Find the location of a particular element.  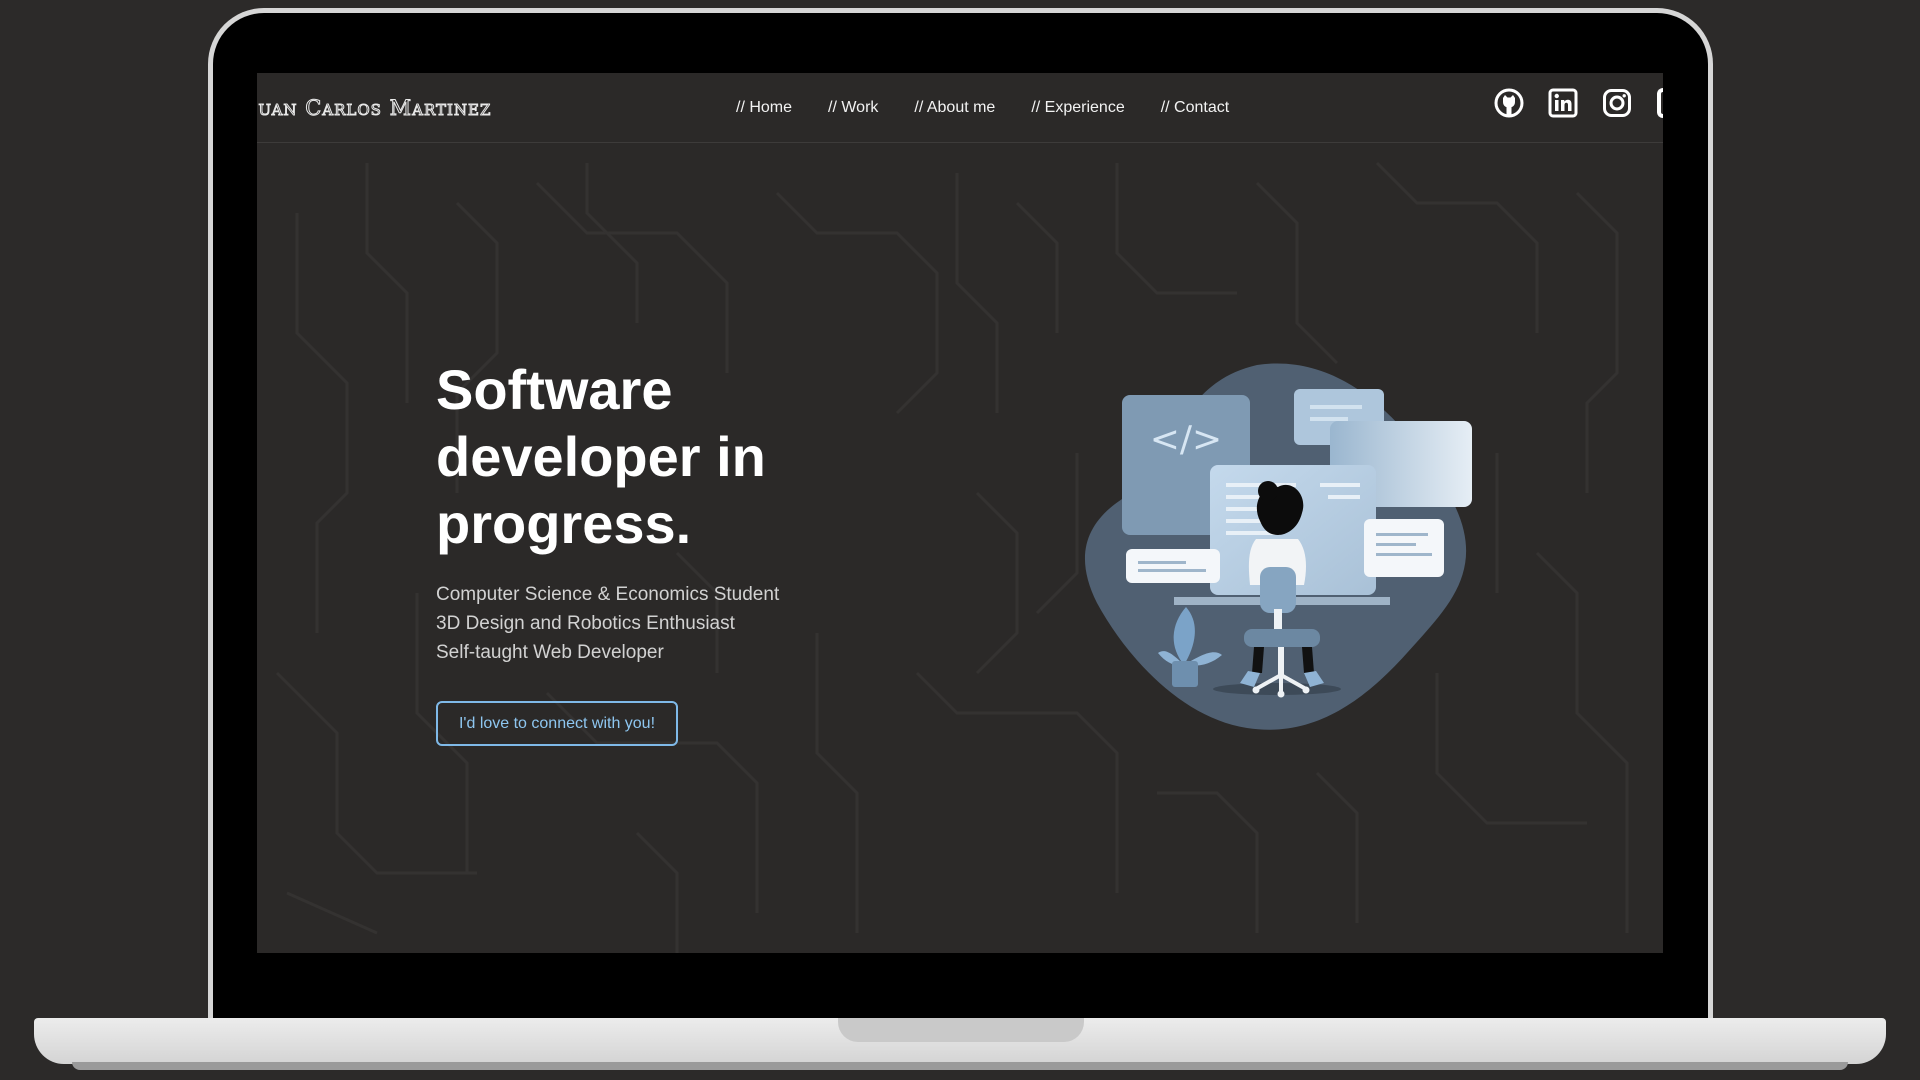

laptop-notch is located at coordinates (961, 1030).